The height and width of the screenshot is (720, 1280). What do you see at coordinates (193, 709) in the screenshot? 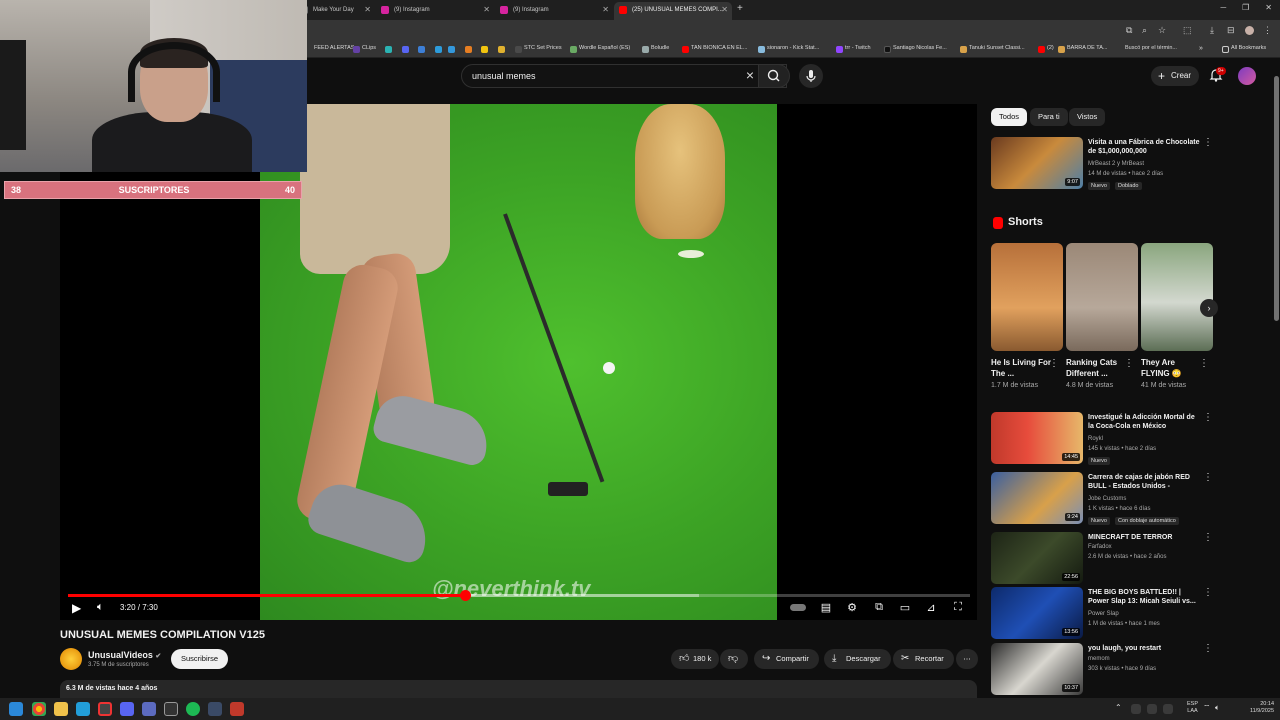
I see `spotify-icon` at bounding box center [193, 709].